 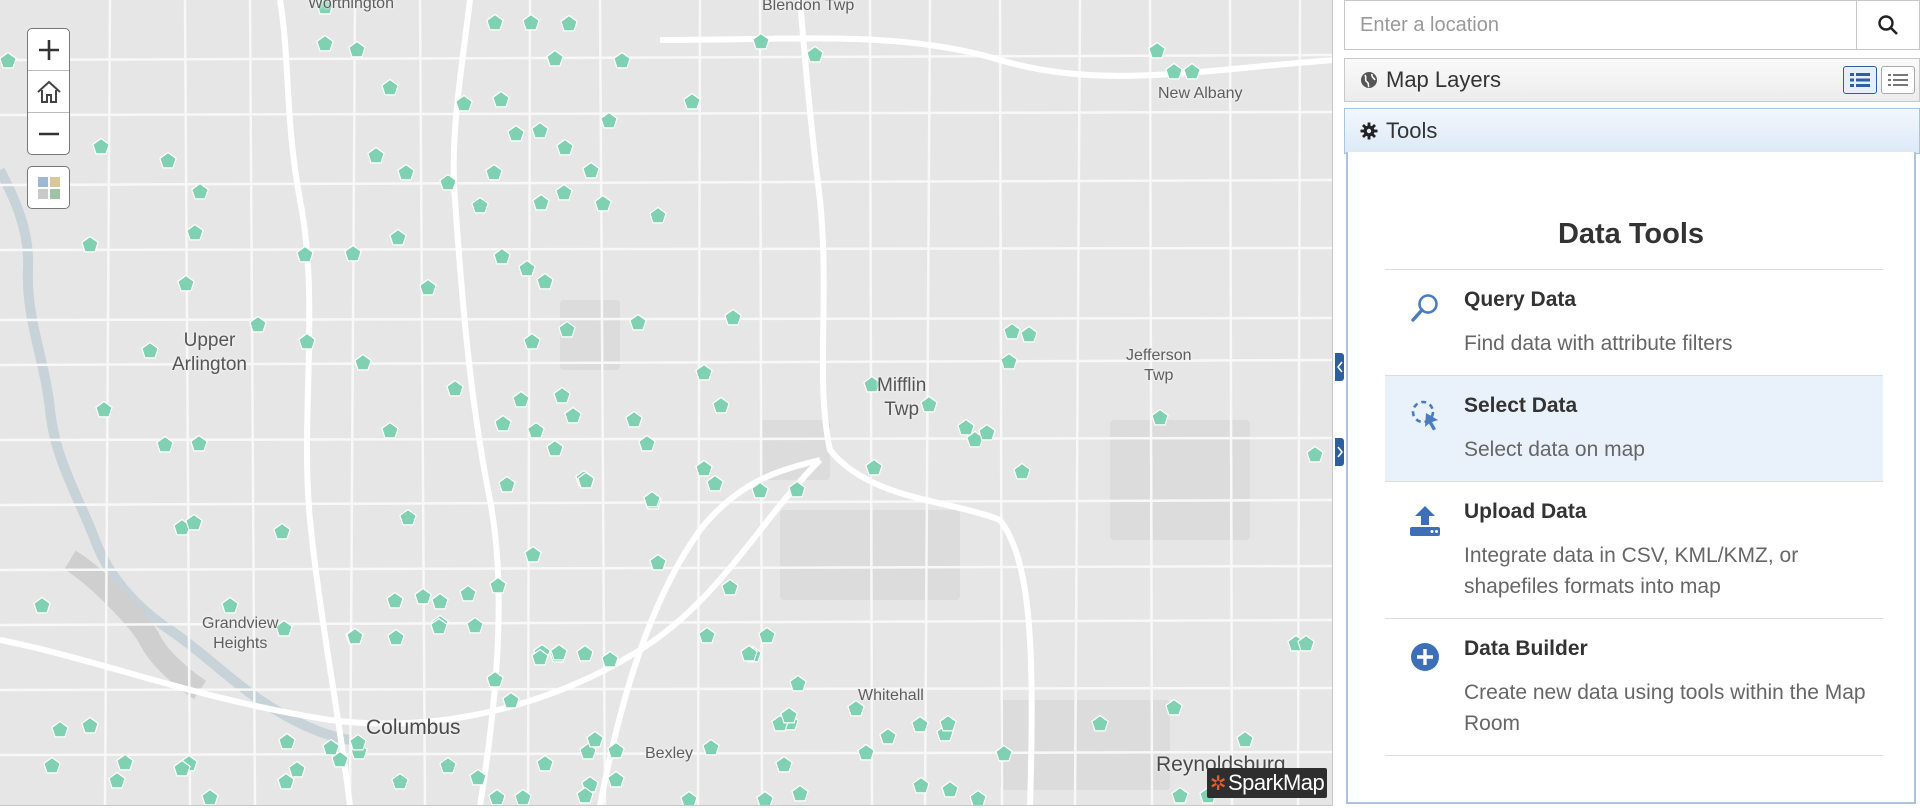 What do you see at coordinates (48, 92) in the screenshot?
I see `home-button` at bounding box center [48, 92].